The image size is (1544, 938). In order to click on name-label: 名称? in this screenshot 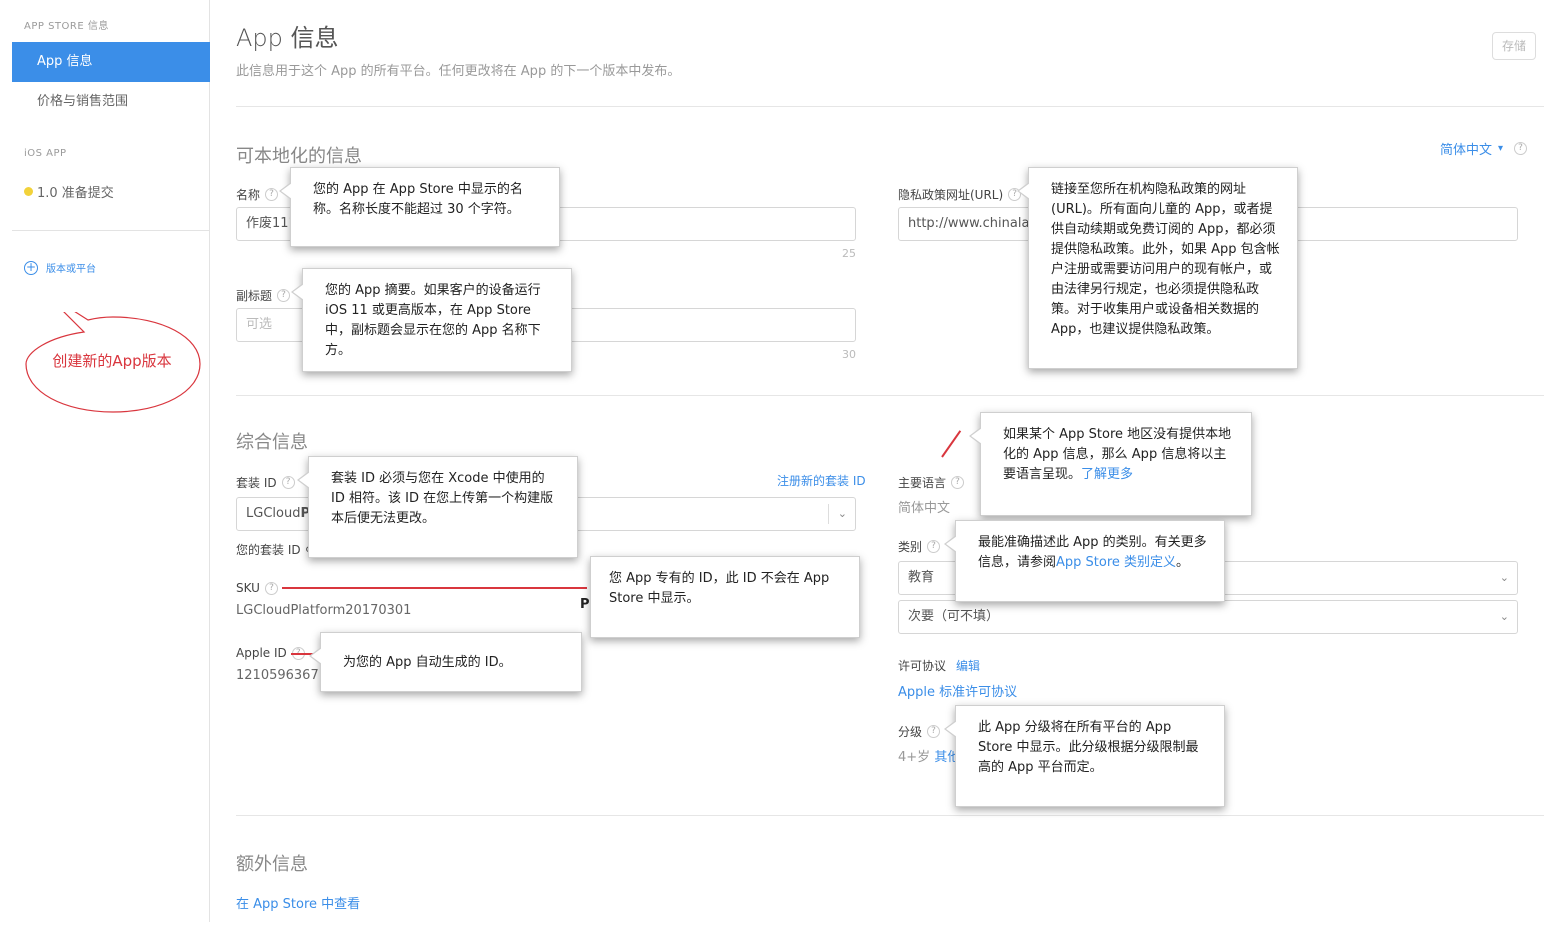, I will do `click(257, 194)`.